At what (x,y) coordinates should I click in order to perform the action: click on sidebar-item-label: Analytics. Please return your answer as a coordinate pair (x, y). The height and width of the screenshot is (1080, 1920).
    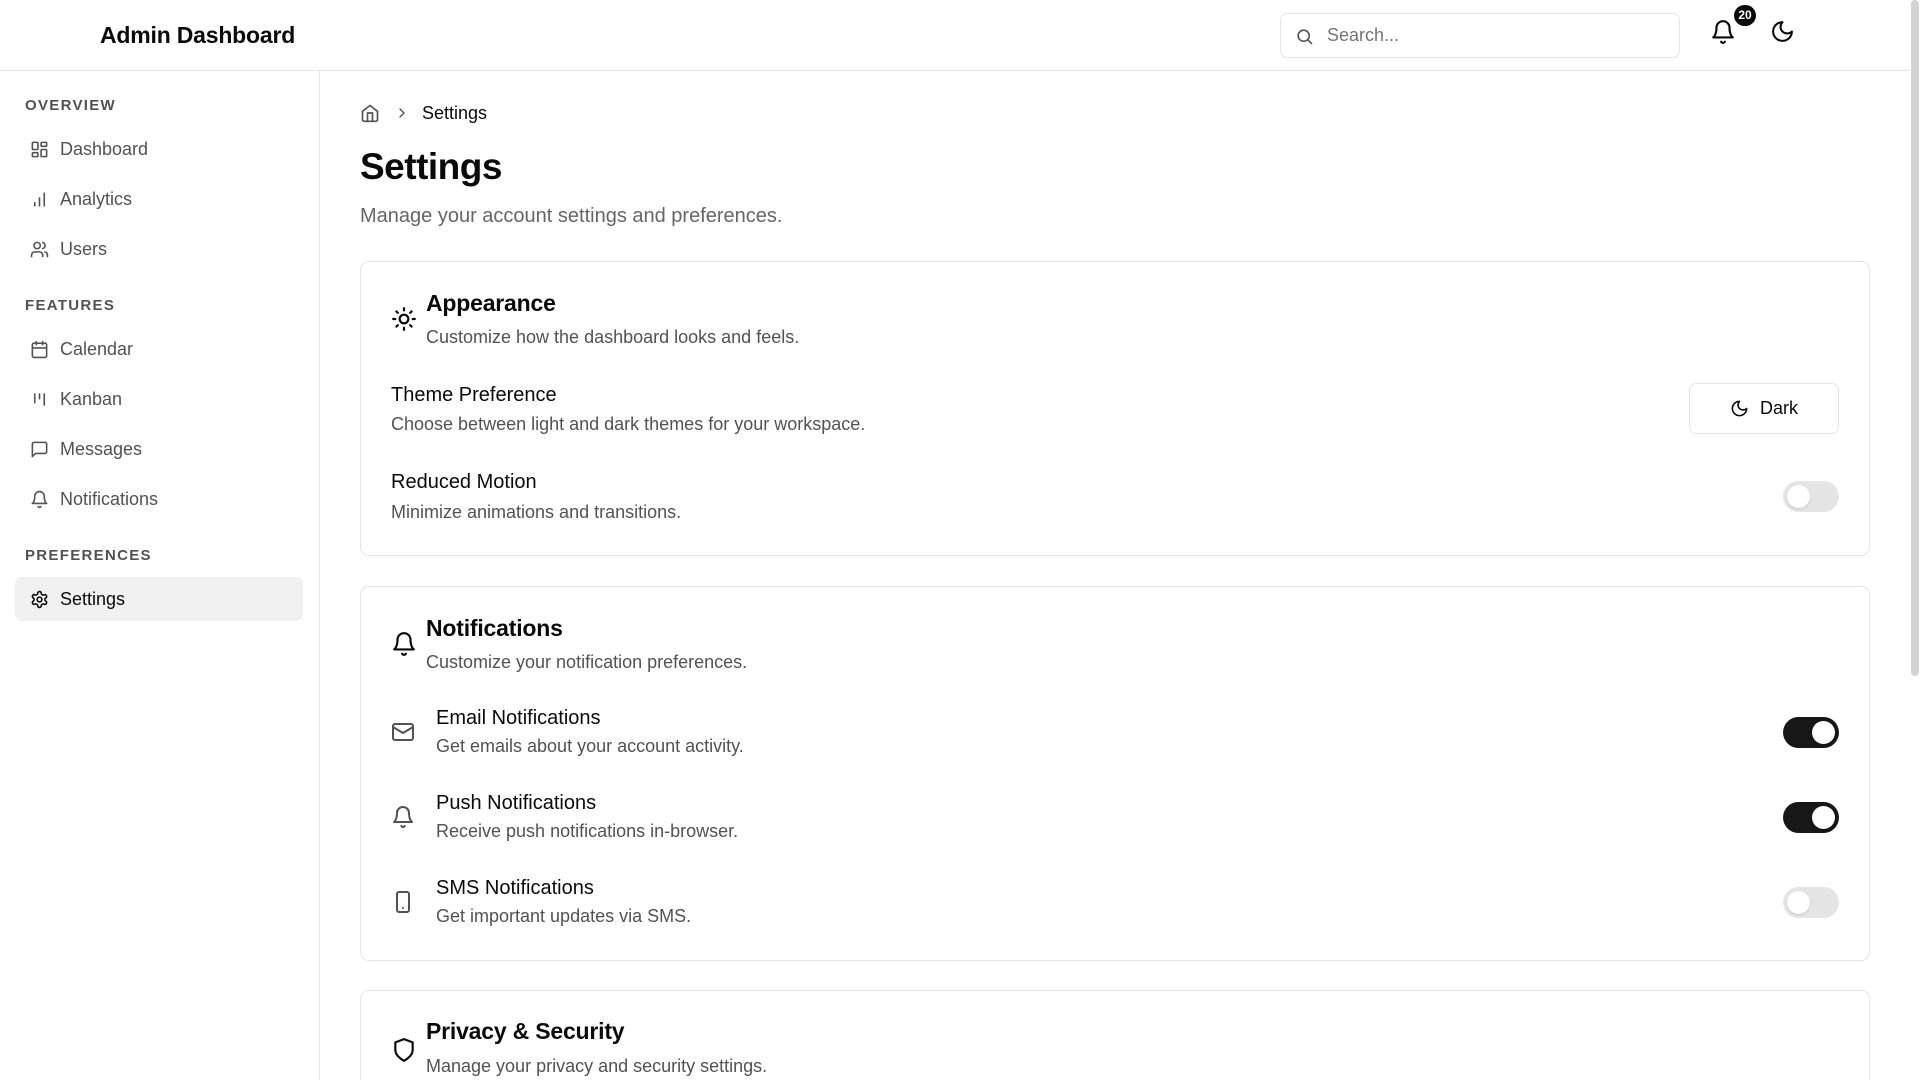
    Looking at the image, I should click on (96, 198).